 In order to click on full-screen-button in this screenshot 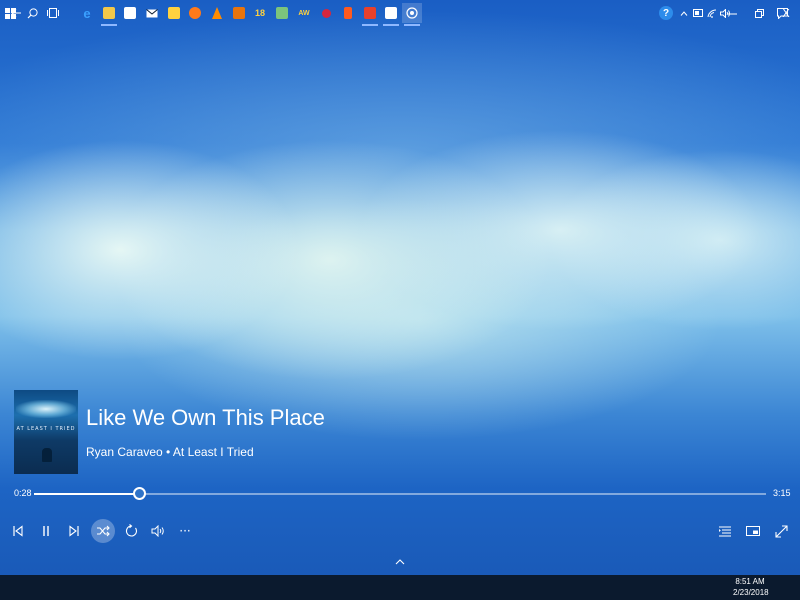, I will do `click(781, 531)`.